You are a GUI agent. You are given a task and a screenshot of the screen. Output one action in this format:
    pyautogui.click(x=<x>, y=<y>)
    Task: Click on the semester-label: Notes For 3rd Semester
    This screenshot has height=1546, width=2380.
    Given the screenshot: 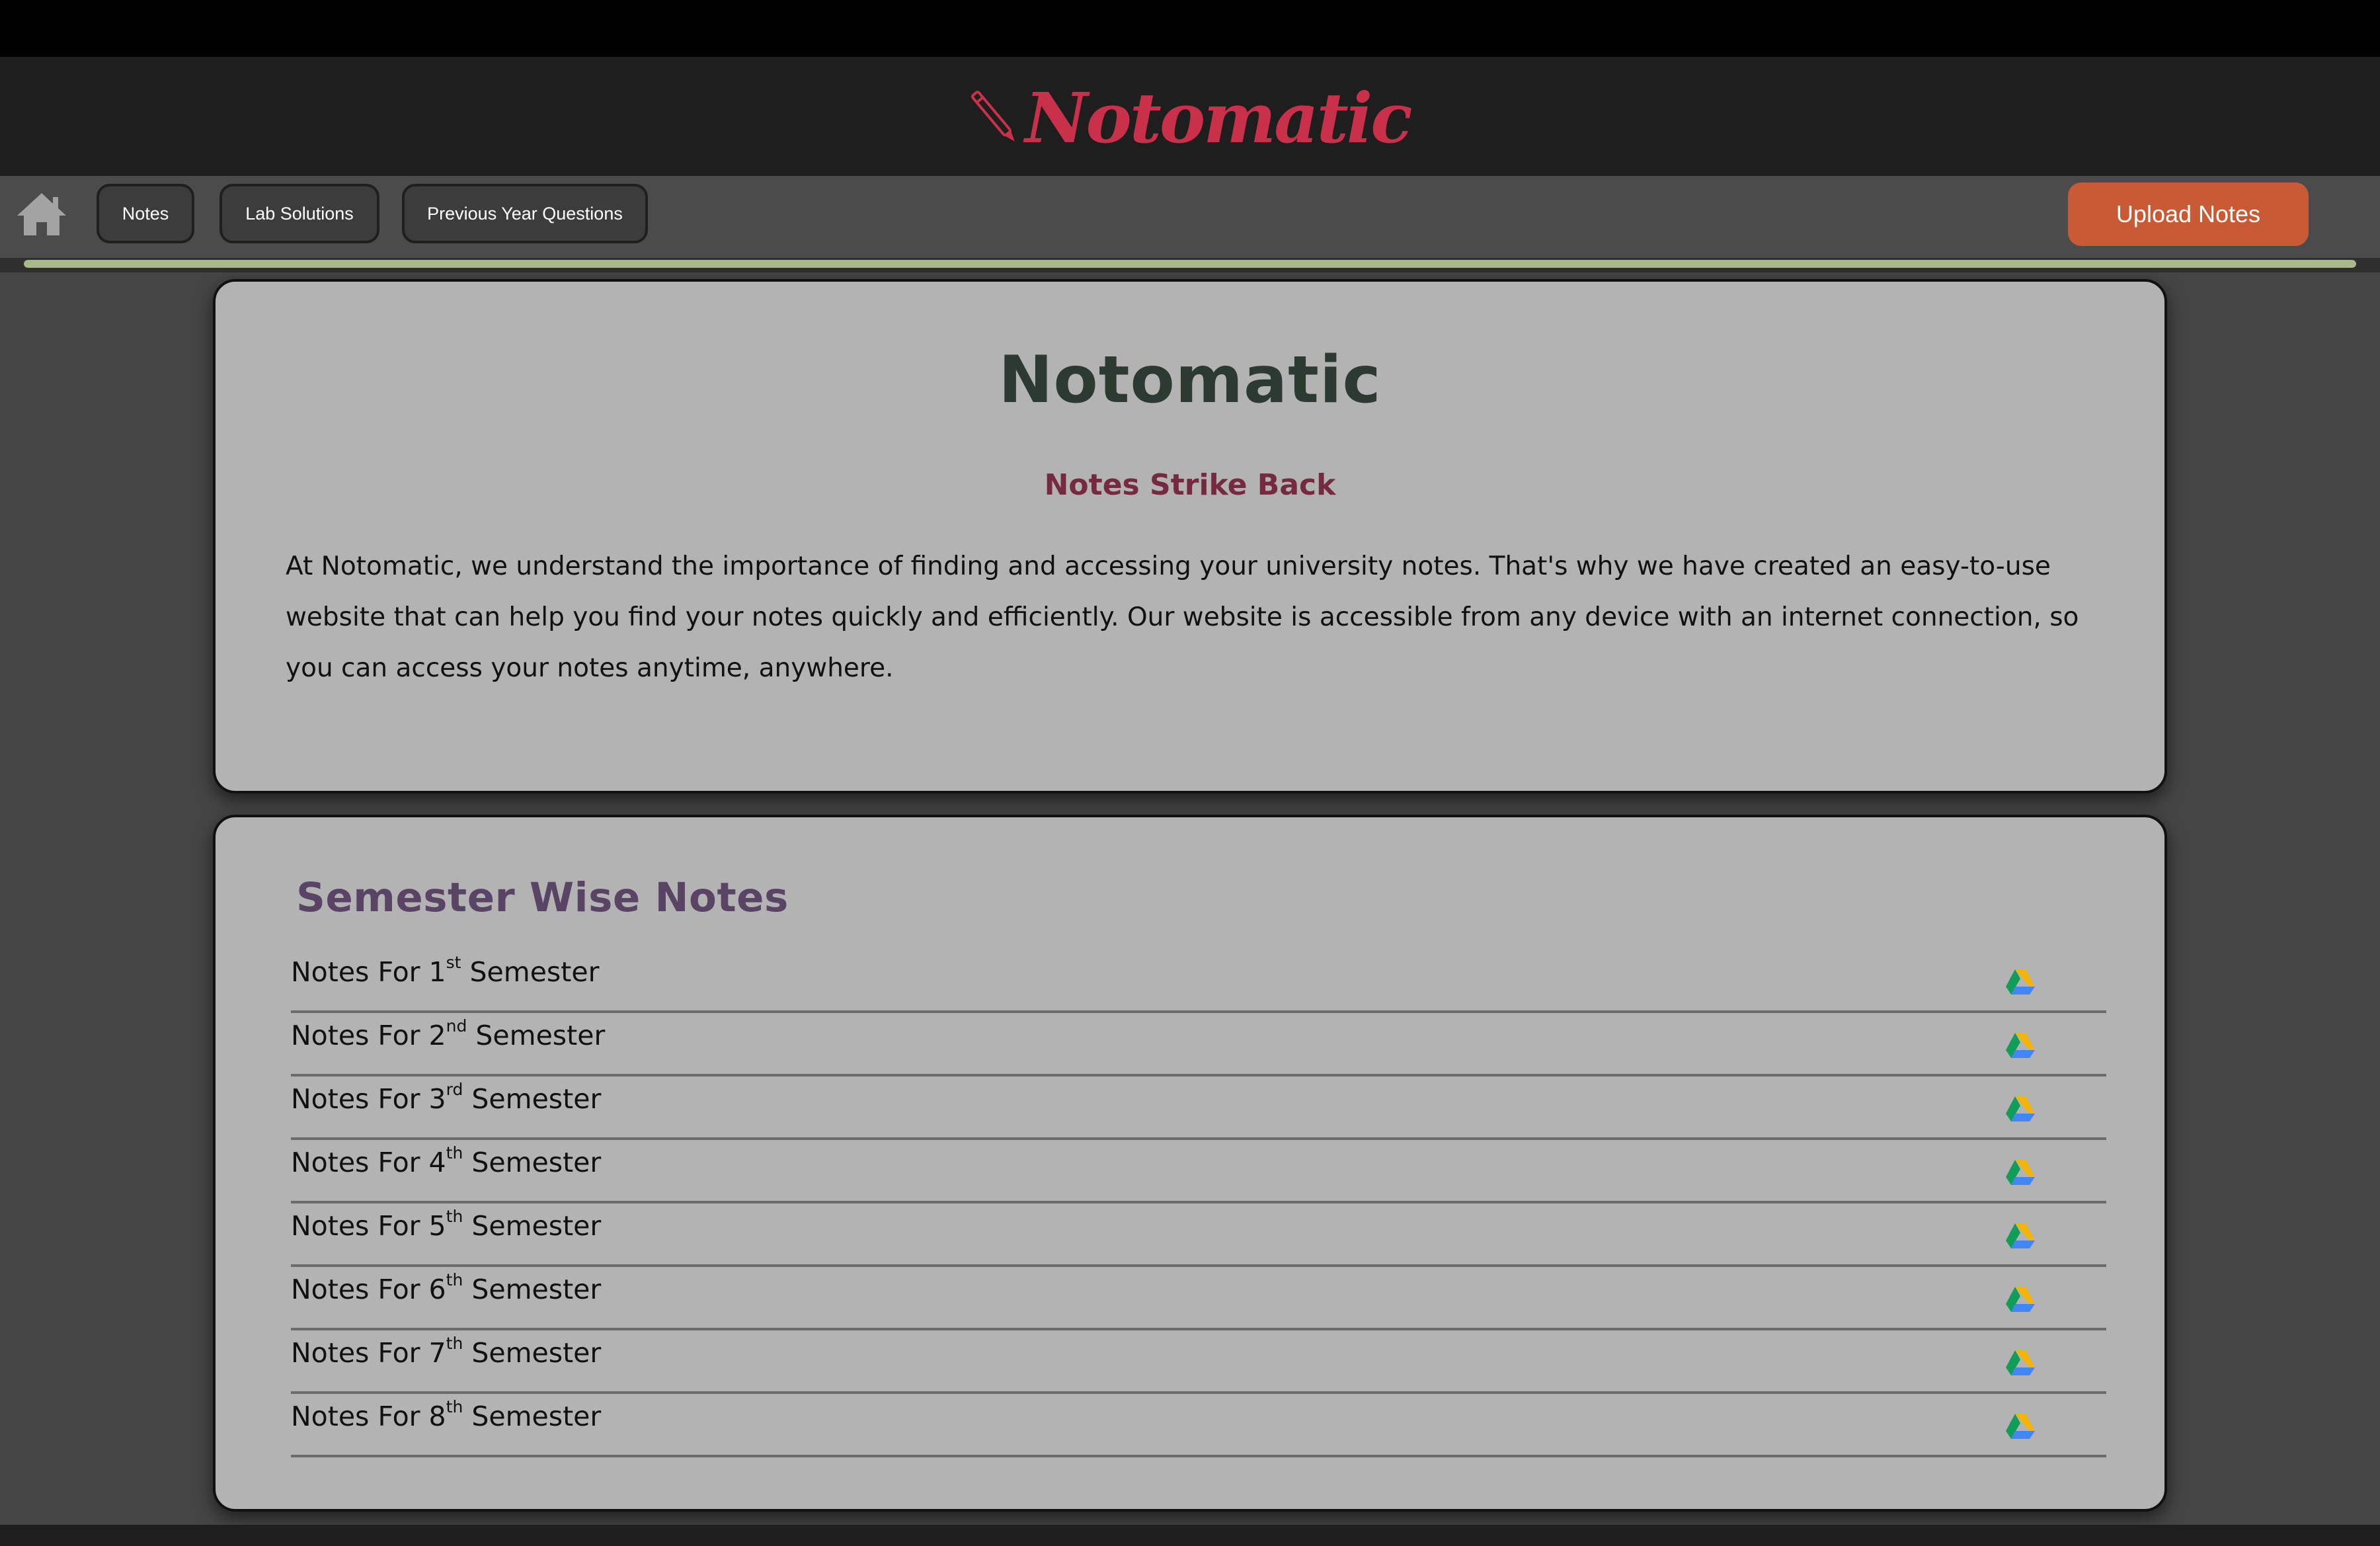 What is the action you would take?
    pyautogui.click(x=446, y=1097)
    